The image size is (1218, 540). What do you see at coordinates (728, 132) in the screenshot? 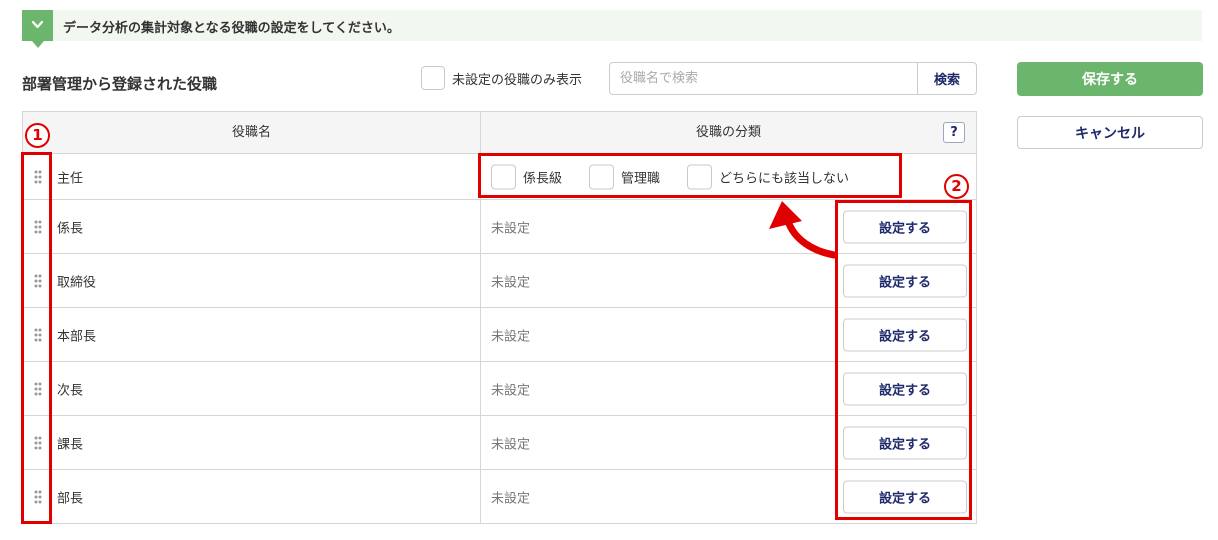
I see `column-header-classification: 役職の分類` at bounding box center [728, 132].